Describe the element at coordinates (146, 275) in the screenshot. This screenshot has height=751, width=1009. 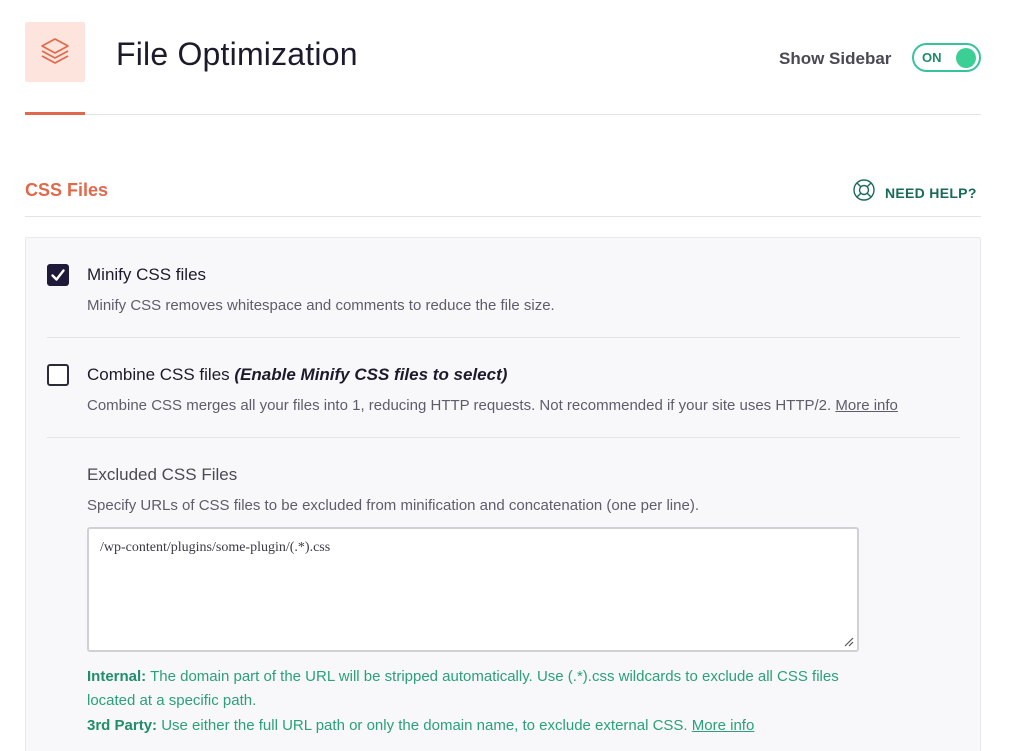
I see `minify-css-label: Minify CSS files` at that location.